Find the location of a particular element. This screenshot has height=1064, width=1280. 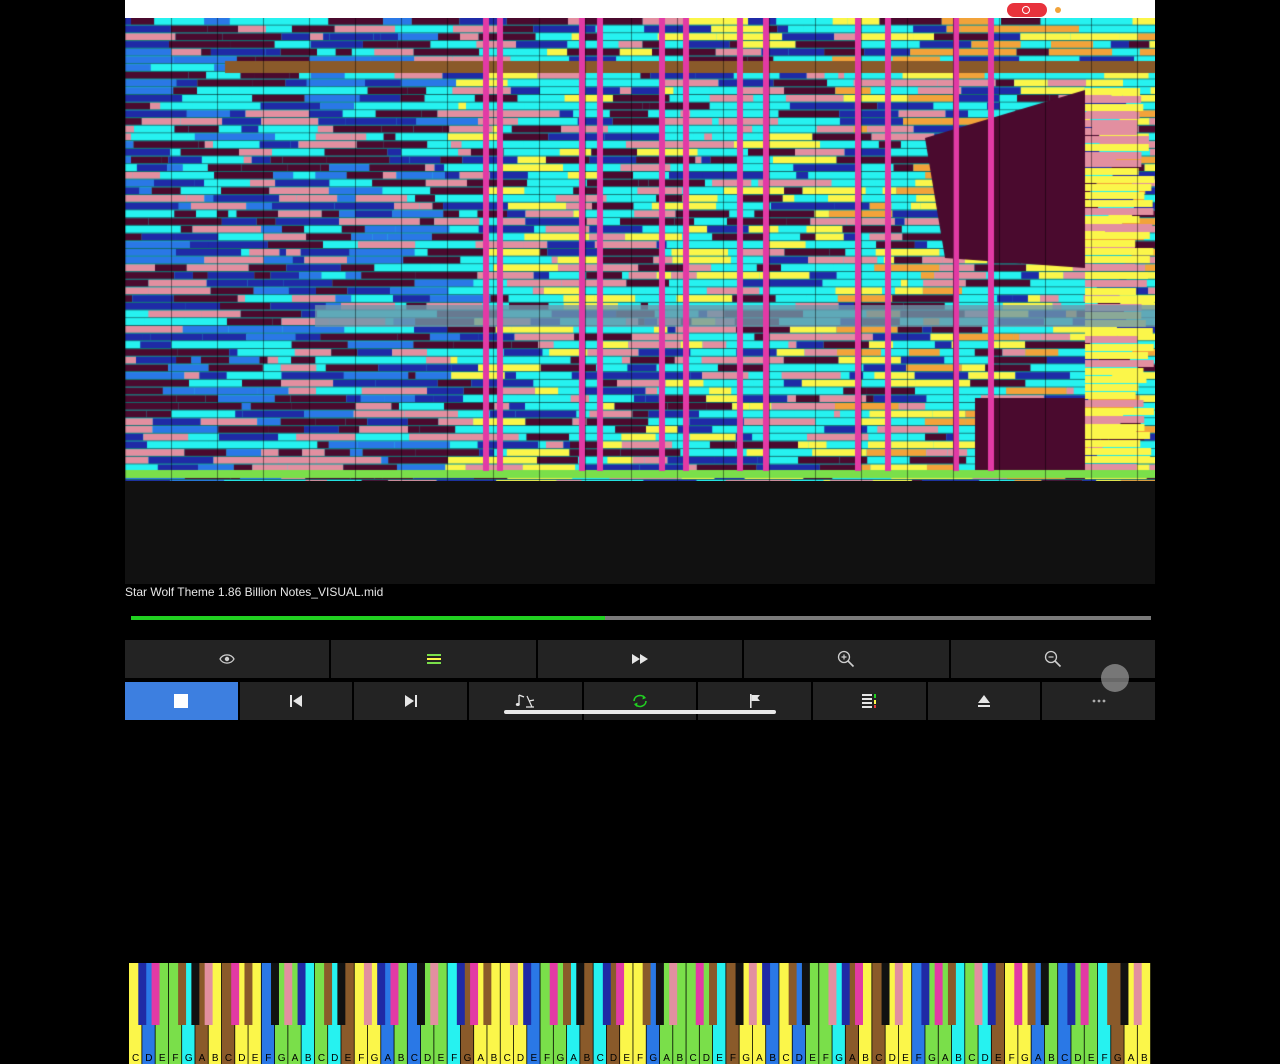

screen-recording-indicator is located at coordinates (1027, 10).